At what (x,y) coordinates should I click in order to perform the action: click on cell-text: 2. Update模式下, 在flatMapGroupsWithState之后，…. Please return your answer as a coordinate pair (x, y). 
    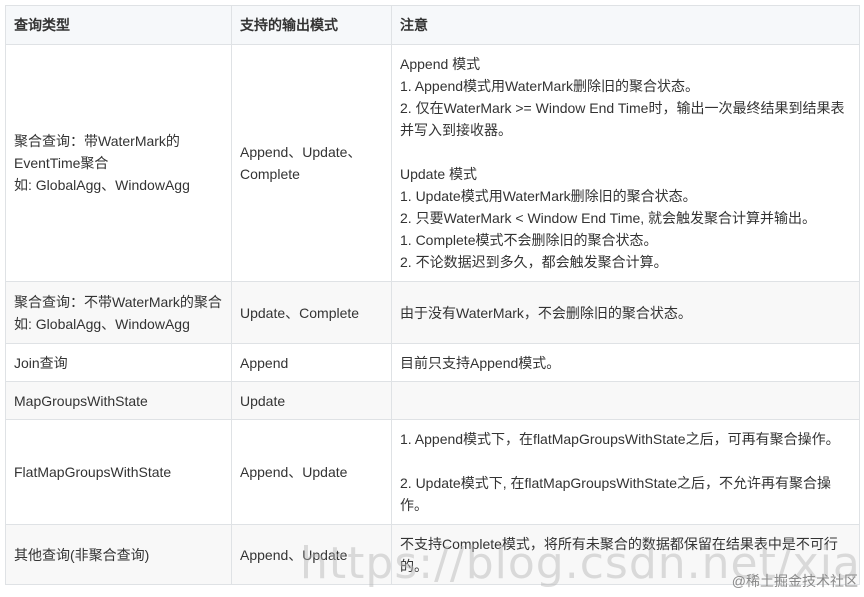
    Looking at the image, I should click on (615, 494).